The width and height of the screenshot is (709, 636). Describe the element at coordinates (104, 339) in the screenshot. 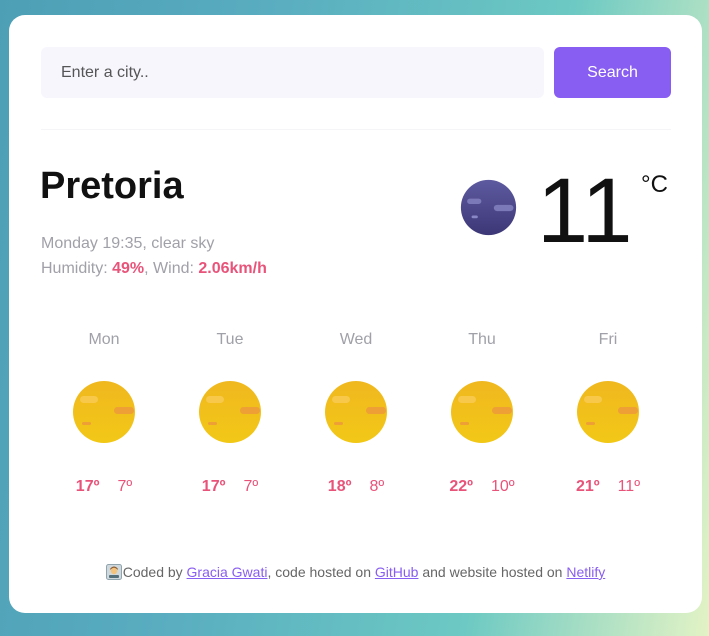

I see `forecast-day-name: Mon` at that location.